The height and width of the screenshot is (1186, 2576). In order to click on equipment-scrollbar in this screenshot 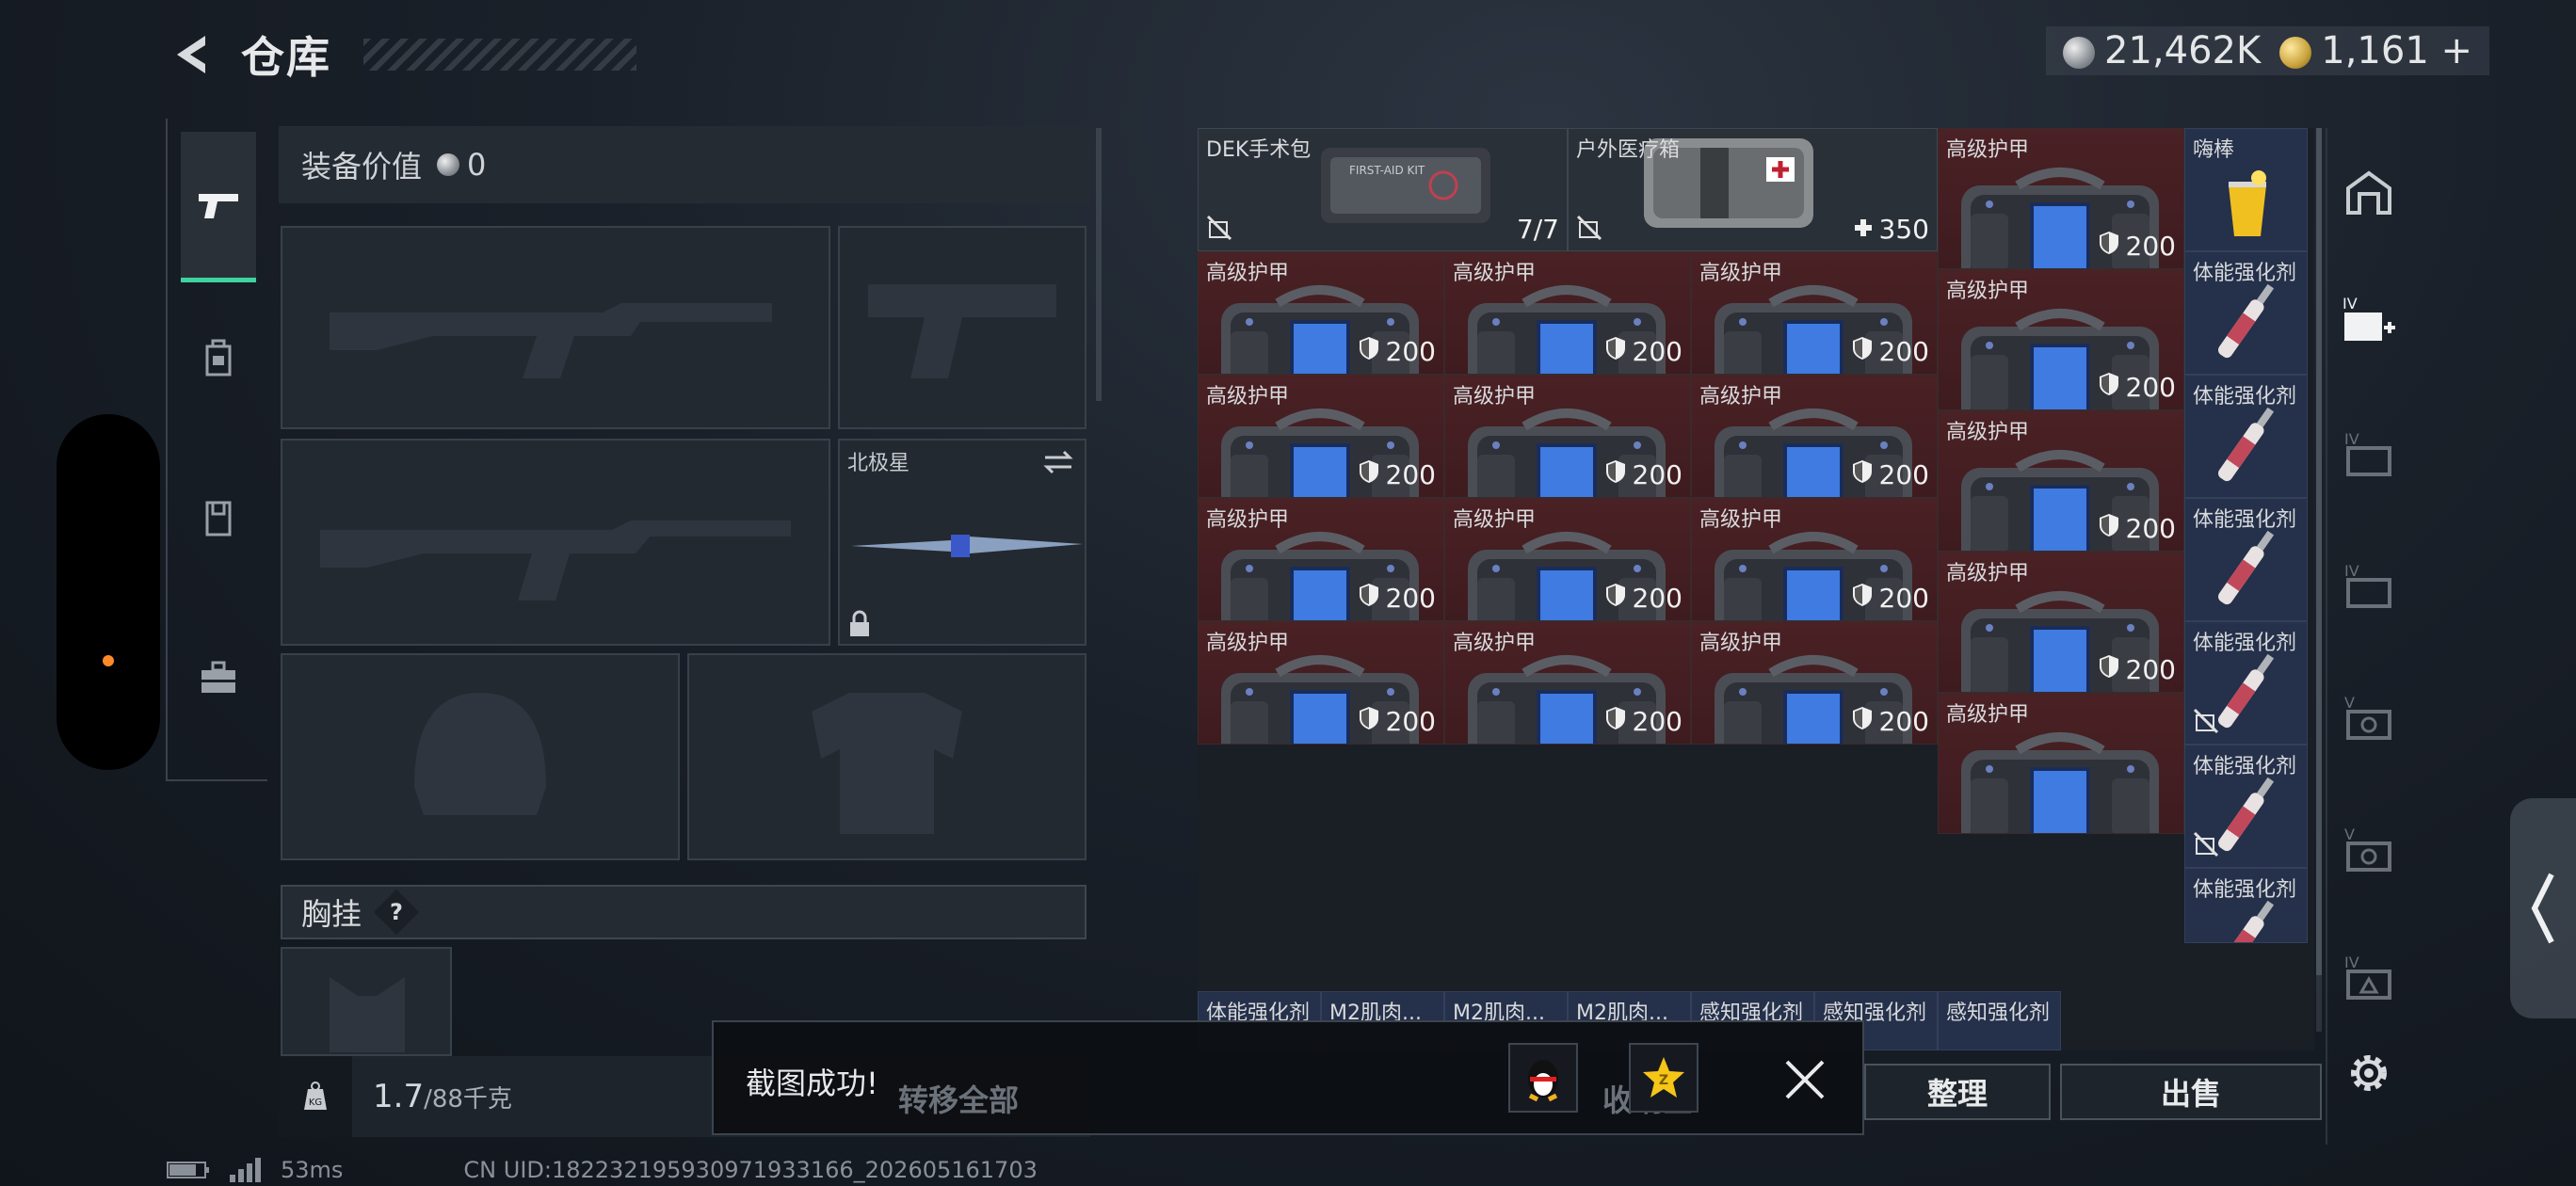, I will do `click(1099, 264)`.